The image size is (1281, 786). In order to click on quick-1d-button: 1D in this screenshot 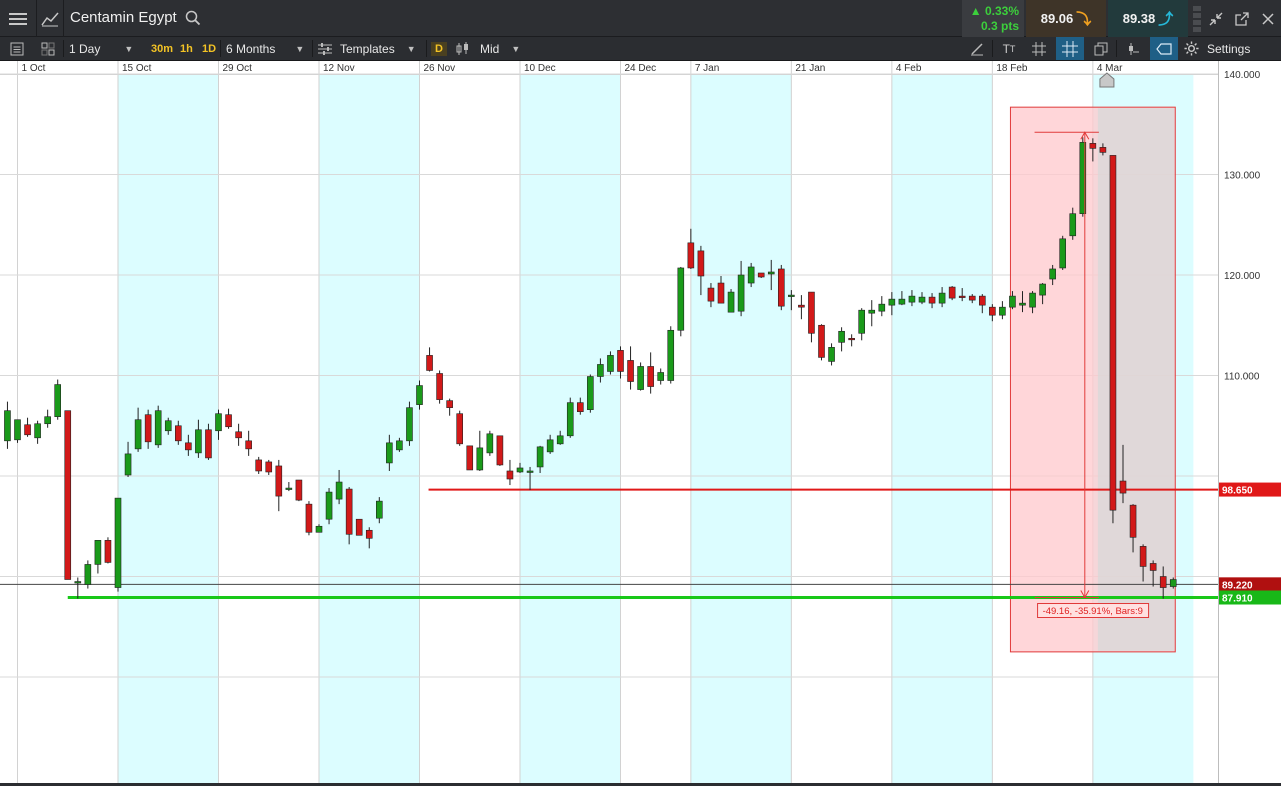, I will do `click(209, 48)`.